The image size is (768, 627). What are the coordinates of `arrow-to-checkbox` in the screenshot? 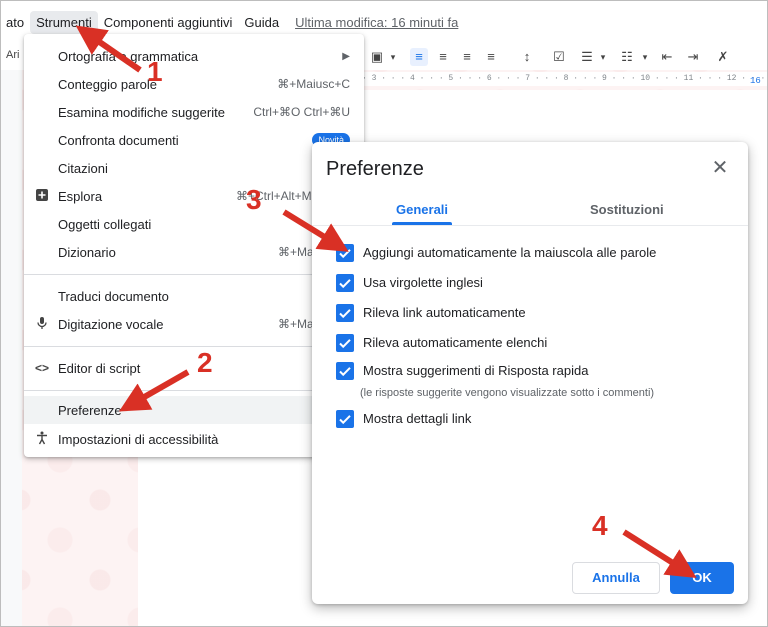 It's located at (315, 230).